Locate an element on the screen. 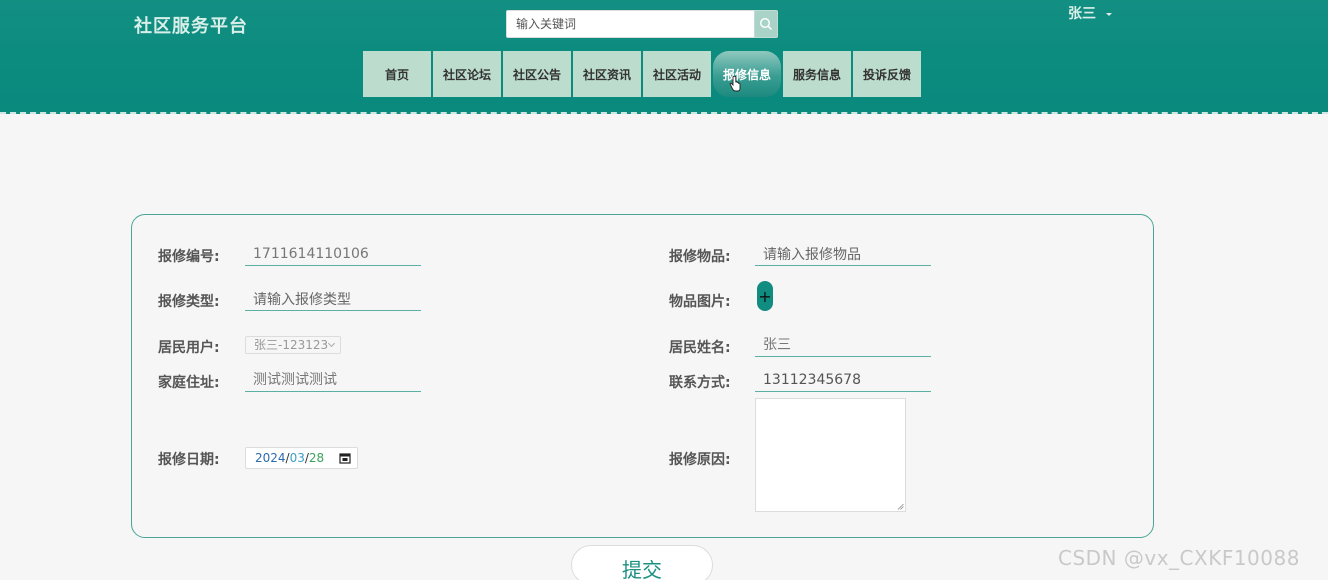 The height and width of the screenshot is (580, 1328). nav-item-news: 社区资讯 is located at coordinates (607, 74).